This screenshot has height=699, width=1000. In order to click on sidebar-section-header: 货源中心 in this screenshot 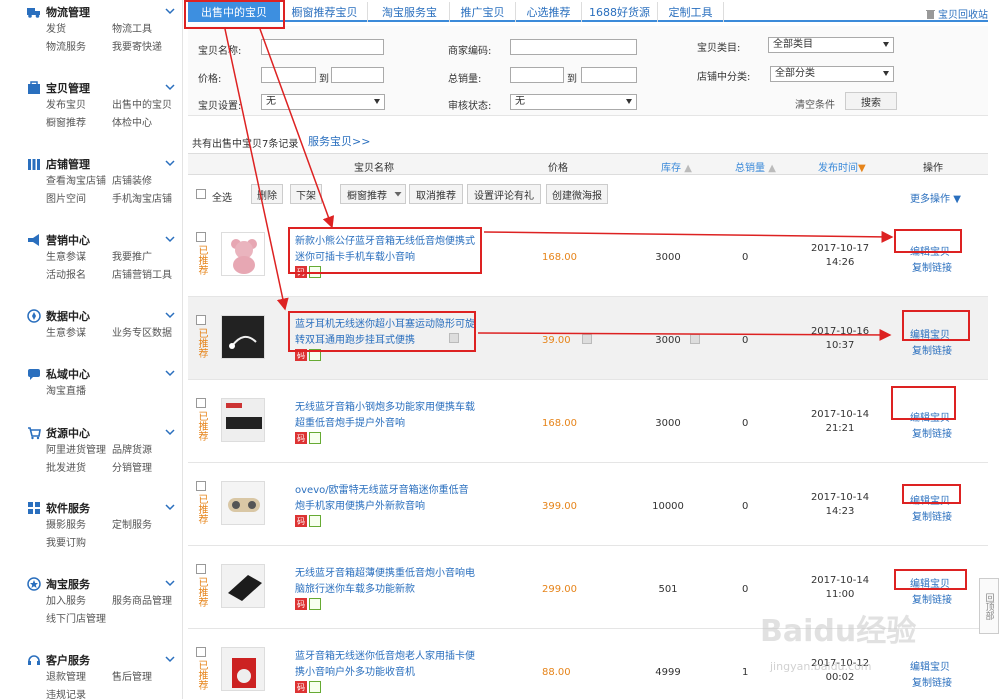, I will do `click(59, 433)`.